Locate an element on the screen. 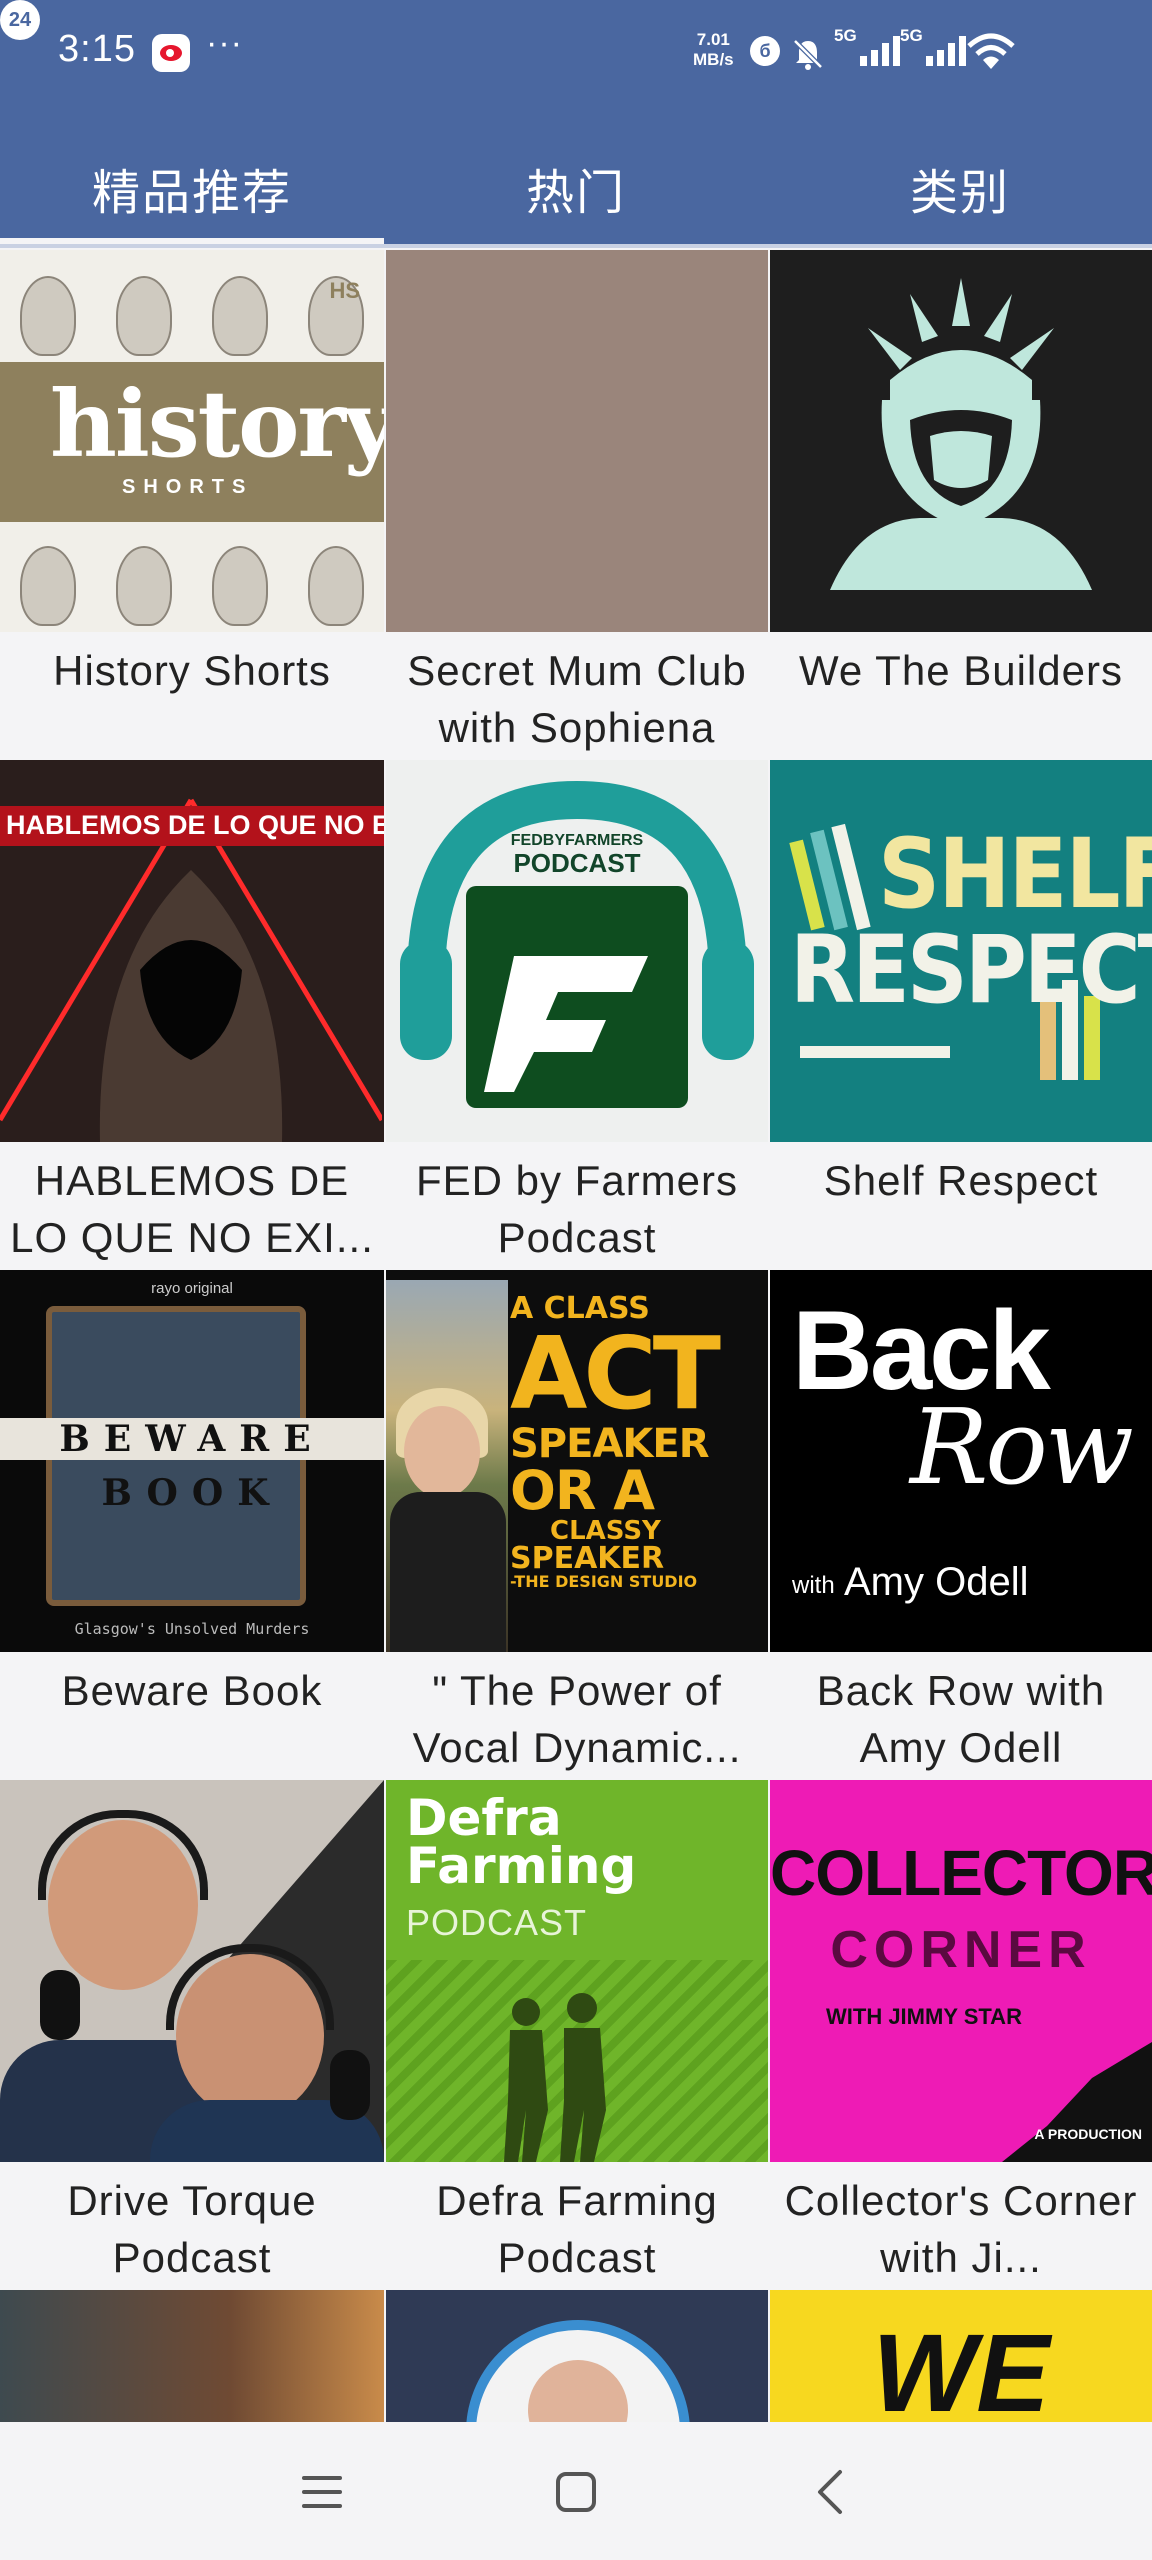 This screenshot has width=1152, height=2560. podcast-cover: HS history SHORTS is located at coordinates (192, 441).